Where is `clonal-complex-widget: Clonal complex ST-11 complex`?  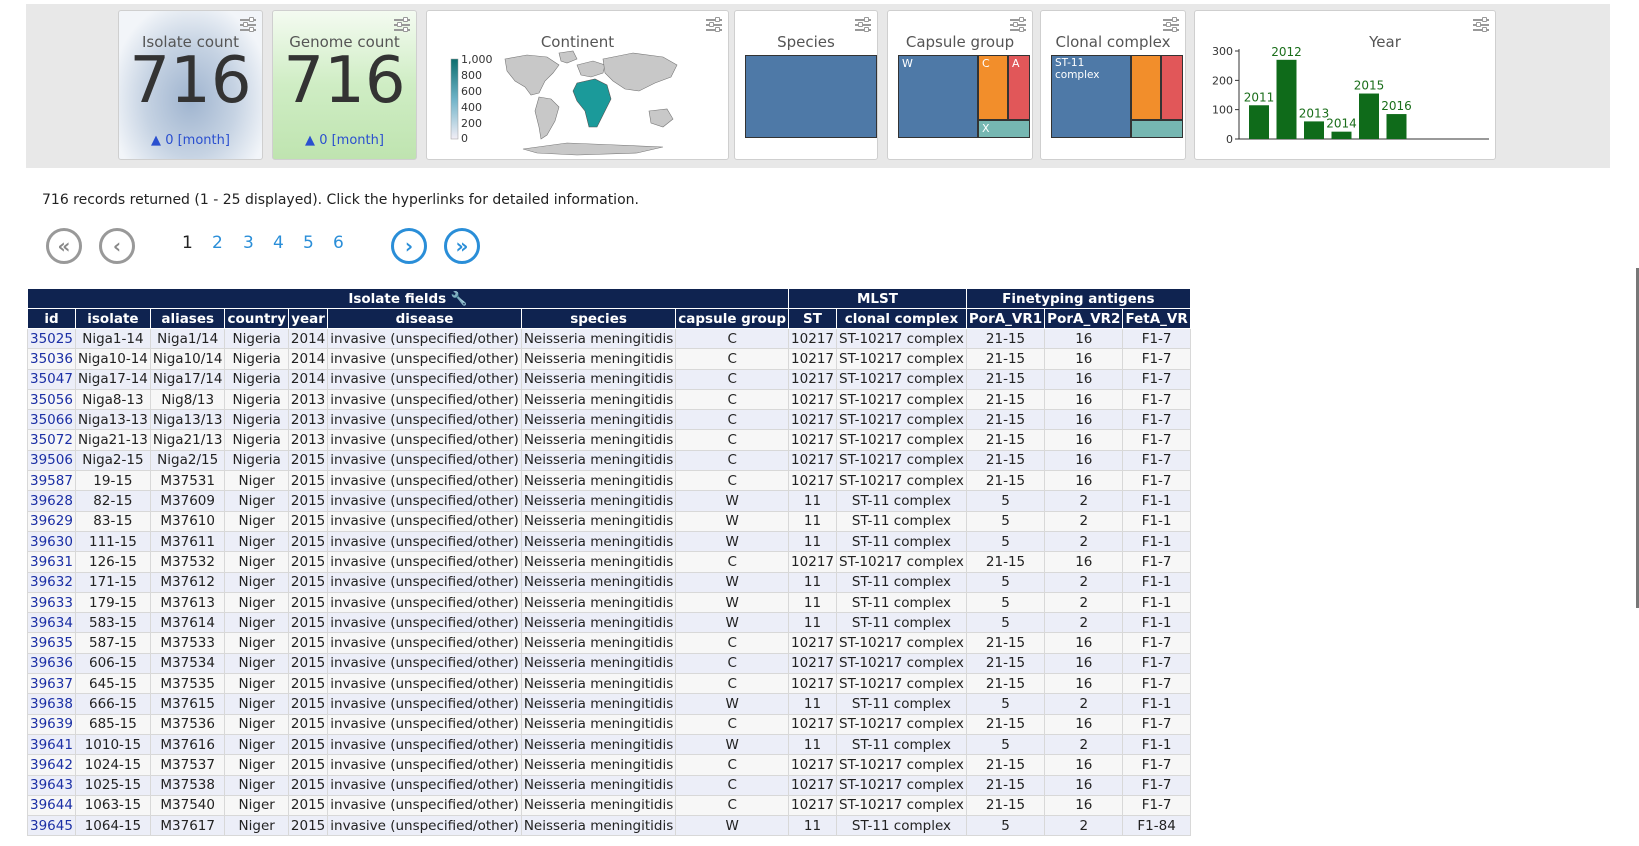
clonal-complex-widget: Clonal complex ST-11 complex is located at coordinates (1113, 85).